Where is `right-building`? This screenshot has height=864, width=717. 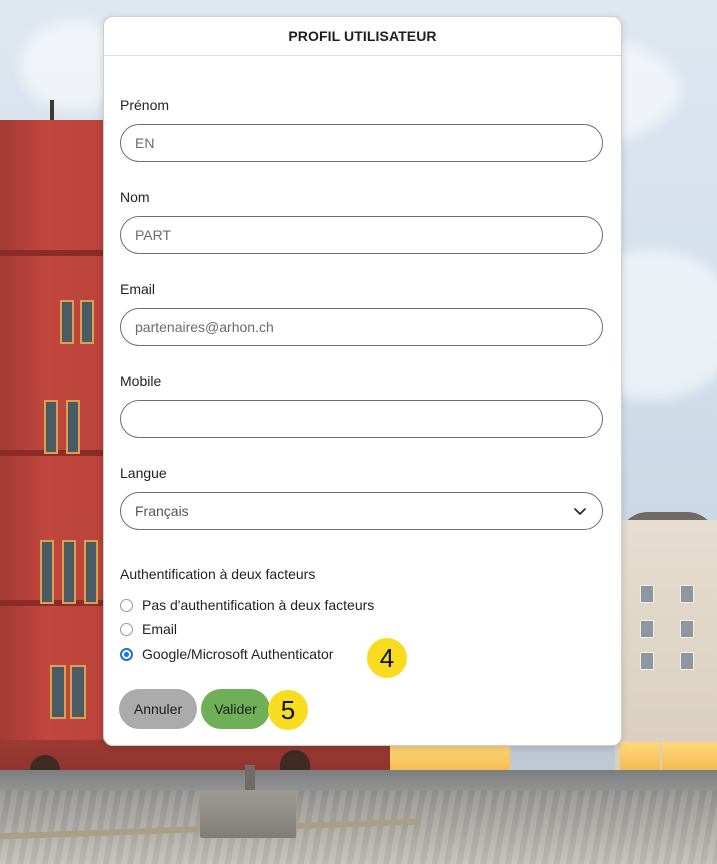
right-building is located at coordinates (666, 650).